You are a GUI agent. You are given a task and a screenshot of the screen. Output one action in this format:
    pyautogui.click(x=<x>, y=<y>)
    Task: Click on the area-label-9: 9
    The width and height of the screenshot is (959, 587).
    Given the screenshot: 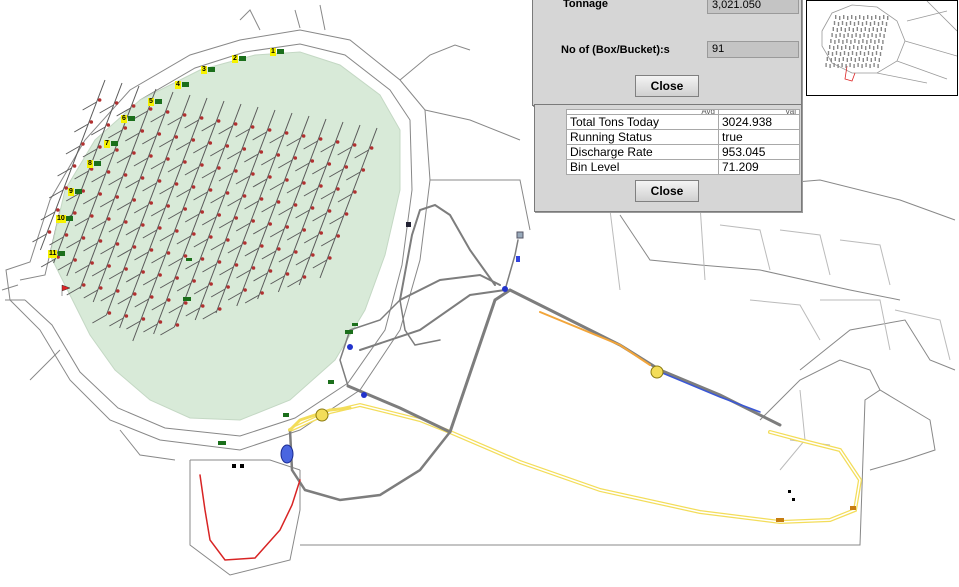 What is the action you would take?
    pyautogui.click(x=71, y=192)
    